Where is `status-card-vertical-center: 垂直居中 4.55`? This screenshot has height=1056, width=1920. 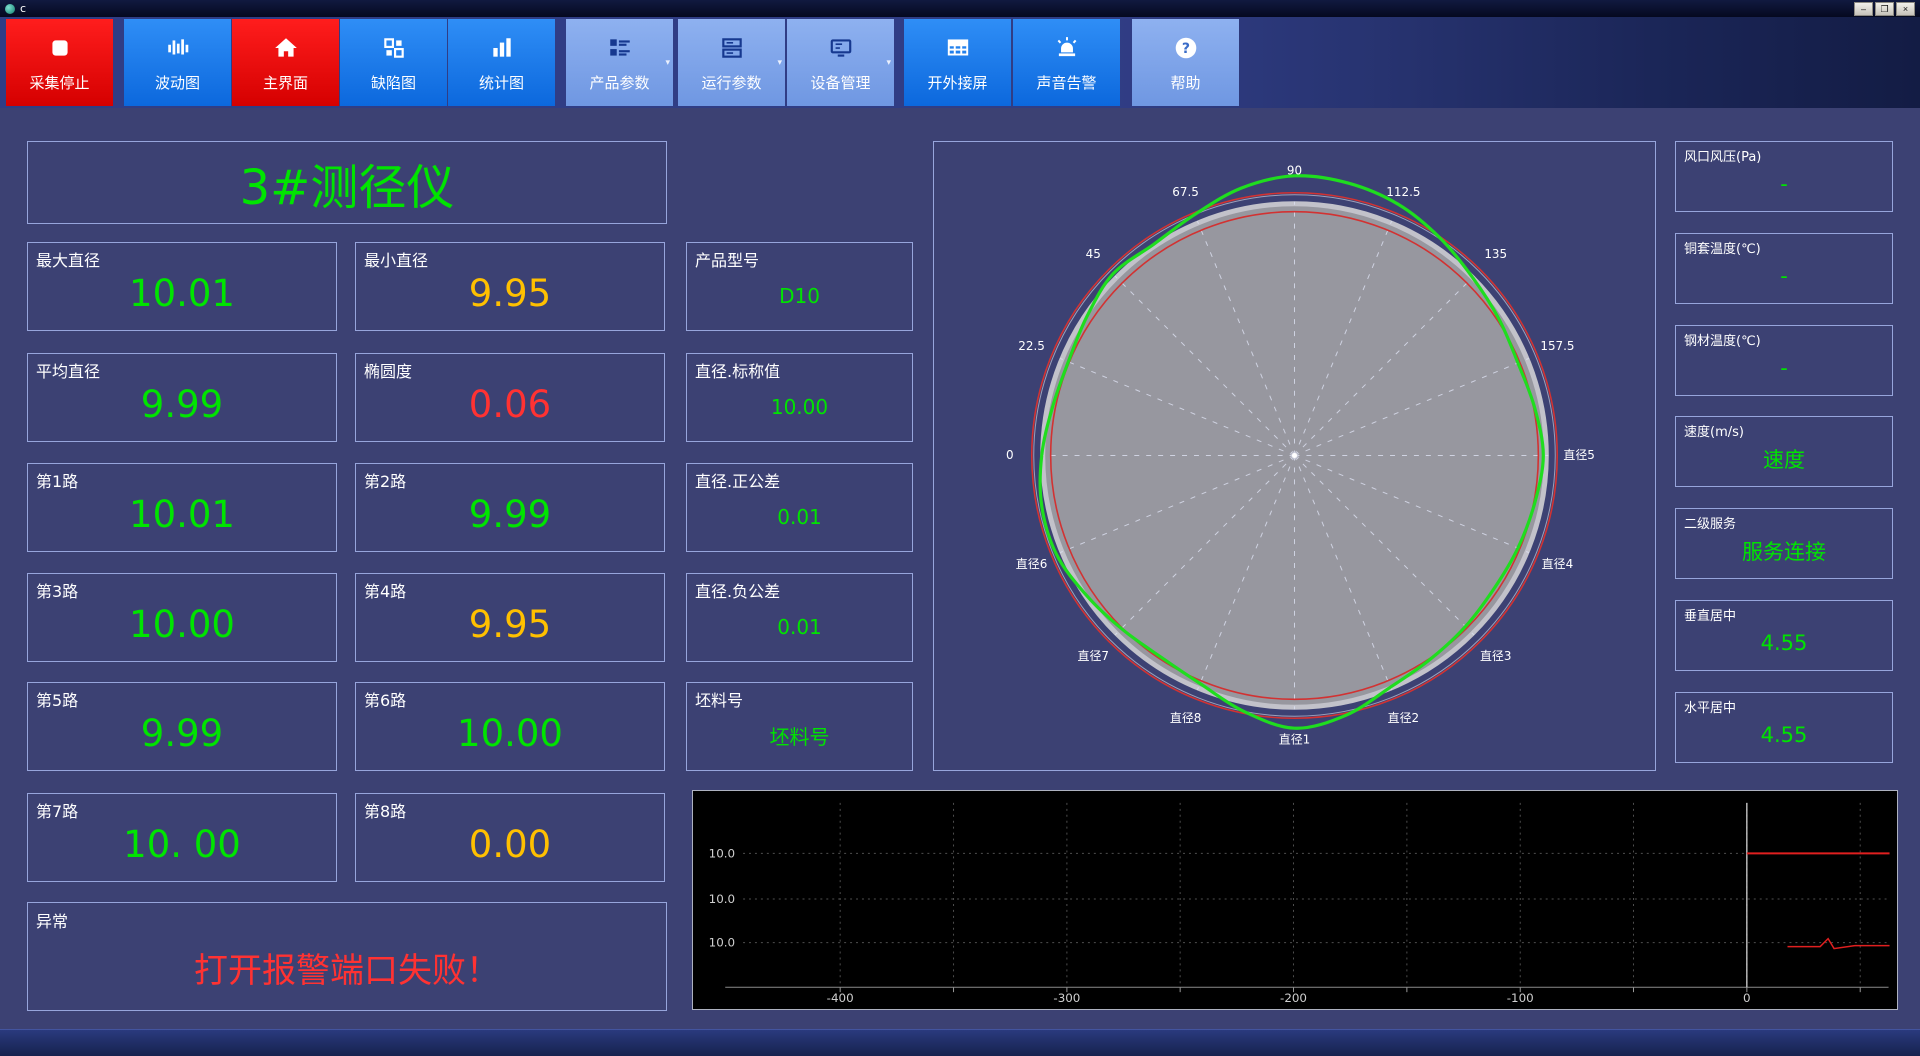 status-card-vertical-center: 垂直居中 4.55 is located at coordinates (1784, 635).